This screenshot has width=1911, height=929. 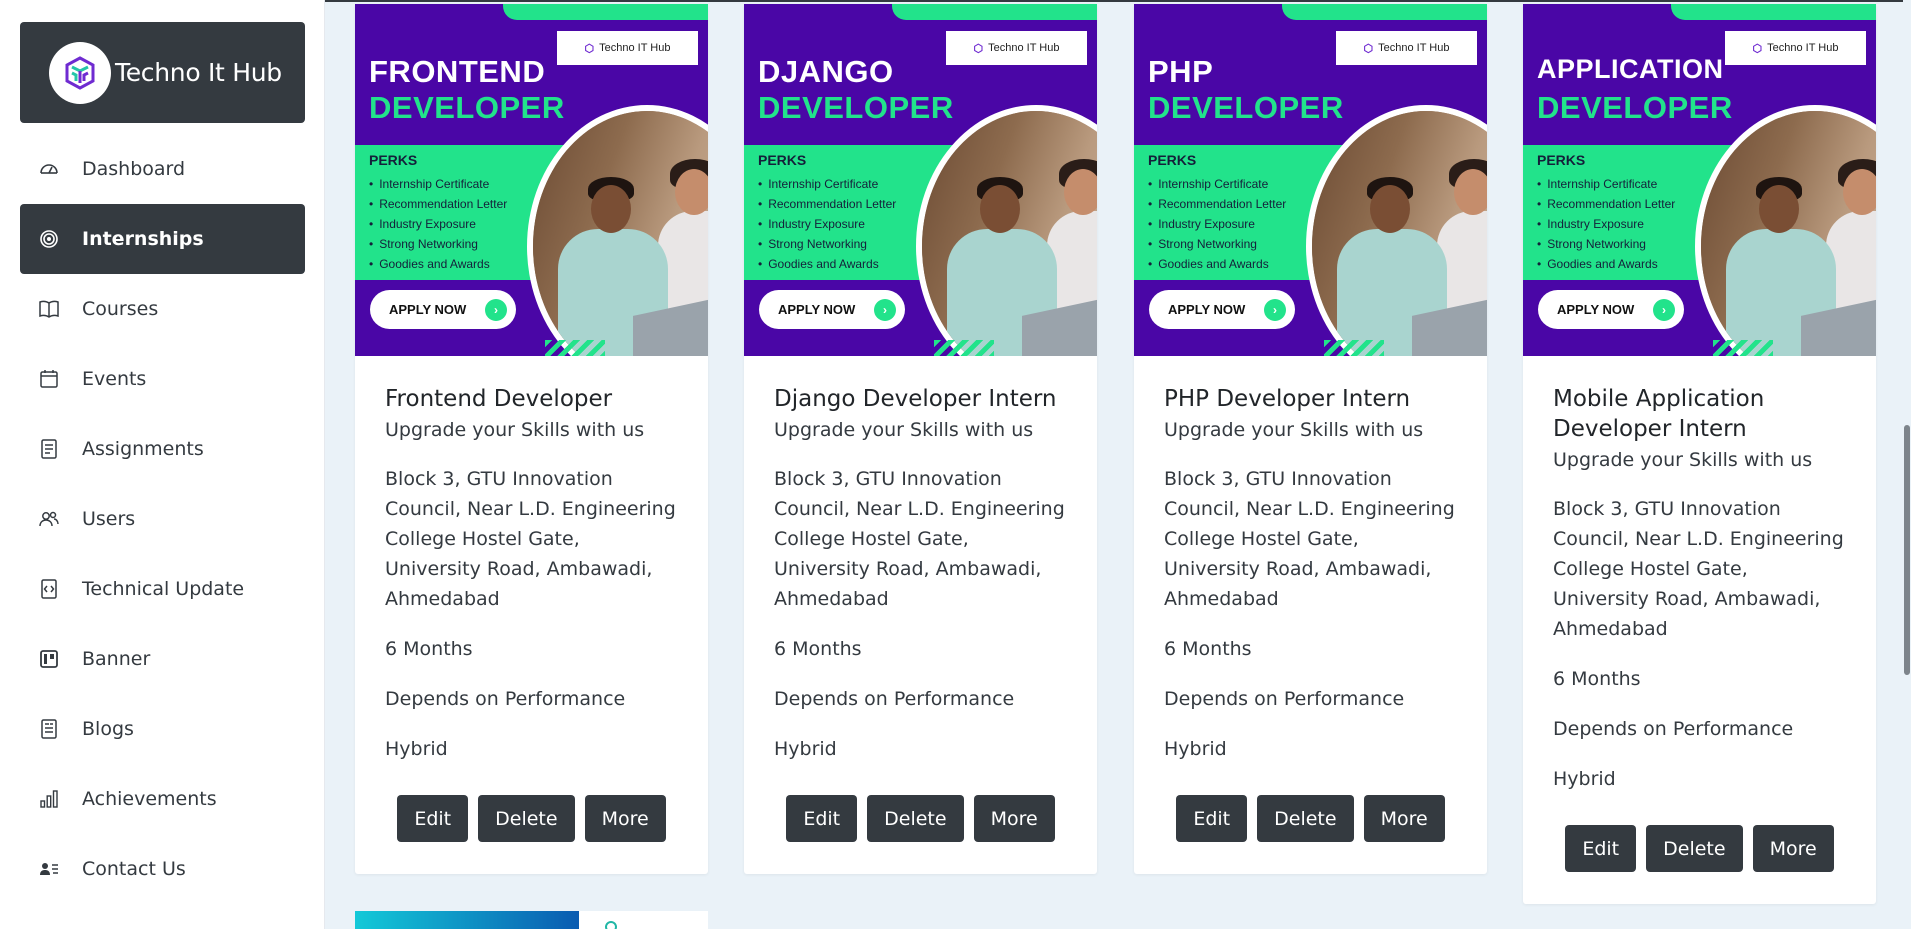 What do you see at coordinates (162, 379) in the screenshot?
I see `sidebar-item-events: Events` at bounding box center [162, 379].